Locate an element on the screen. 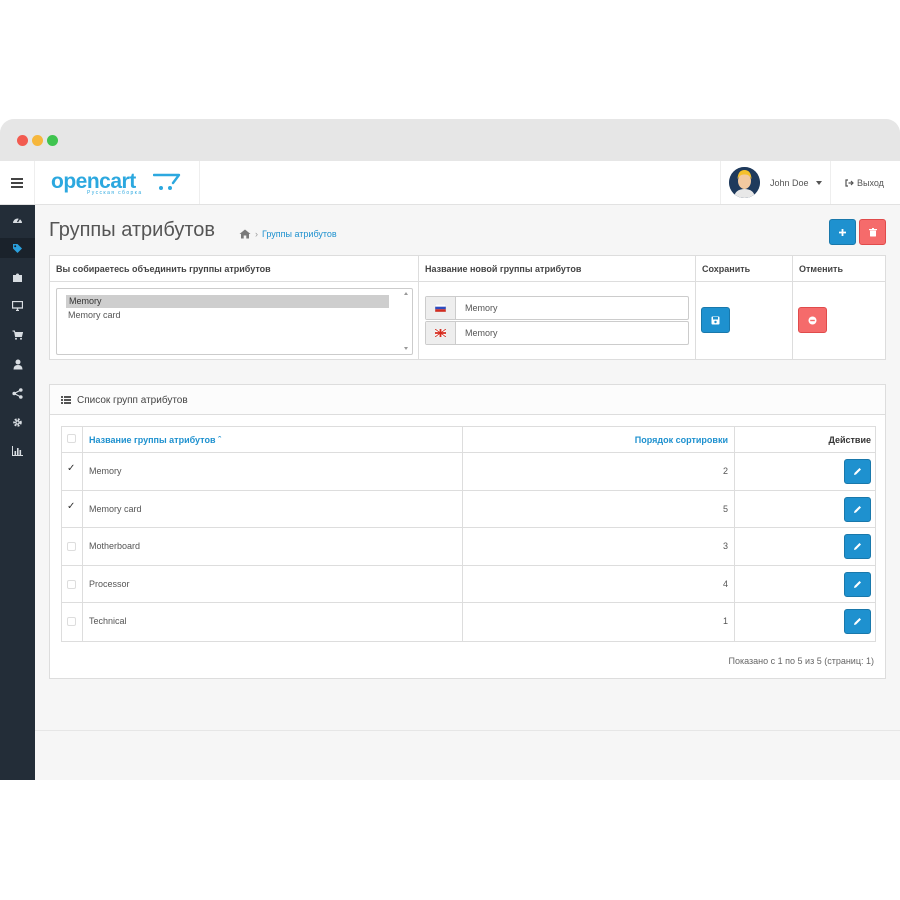  home-icon is located at coordinates (245, 234).